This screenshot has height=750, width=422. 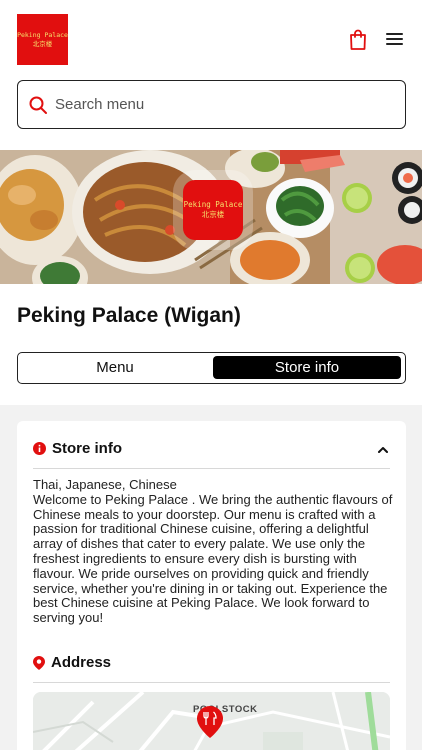 I want to click on restaurant-map-pin-icon, so click(x=210, y=722).